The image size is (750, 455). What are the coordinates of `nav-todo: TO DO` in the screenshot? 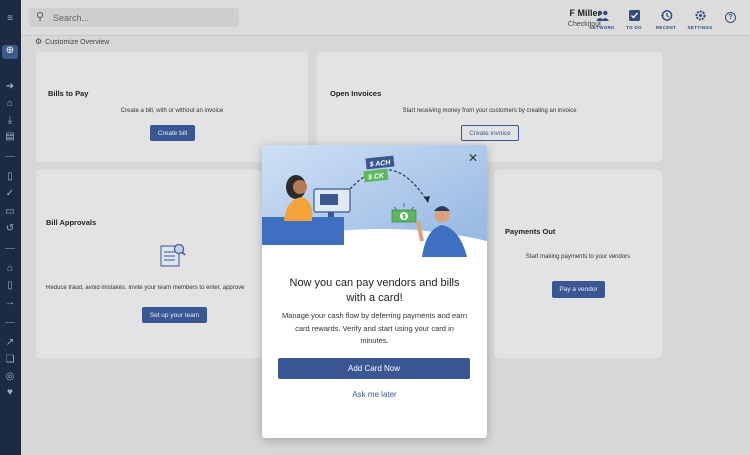 It's located at (634, 19).